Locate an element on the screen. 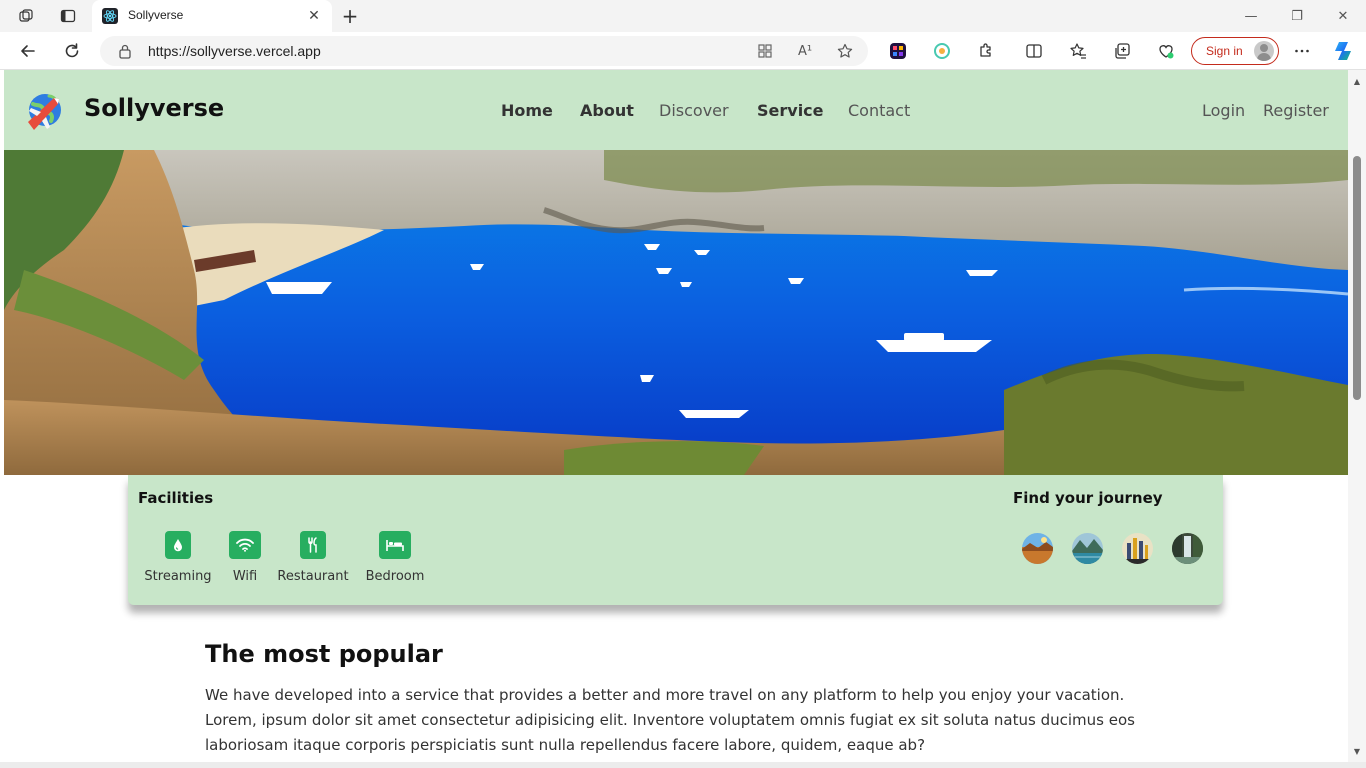 This screenshot has width=1366, height=768. browser-essentials-icon is located at coordinates (1166, 51).